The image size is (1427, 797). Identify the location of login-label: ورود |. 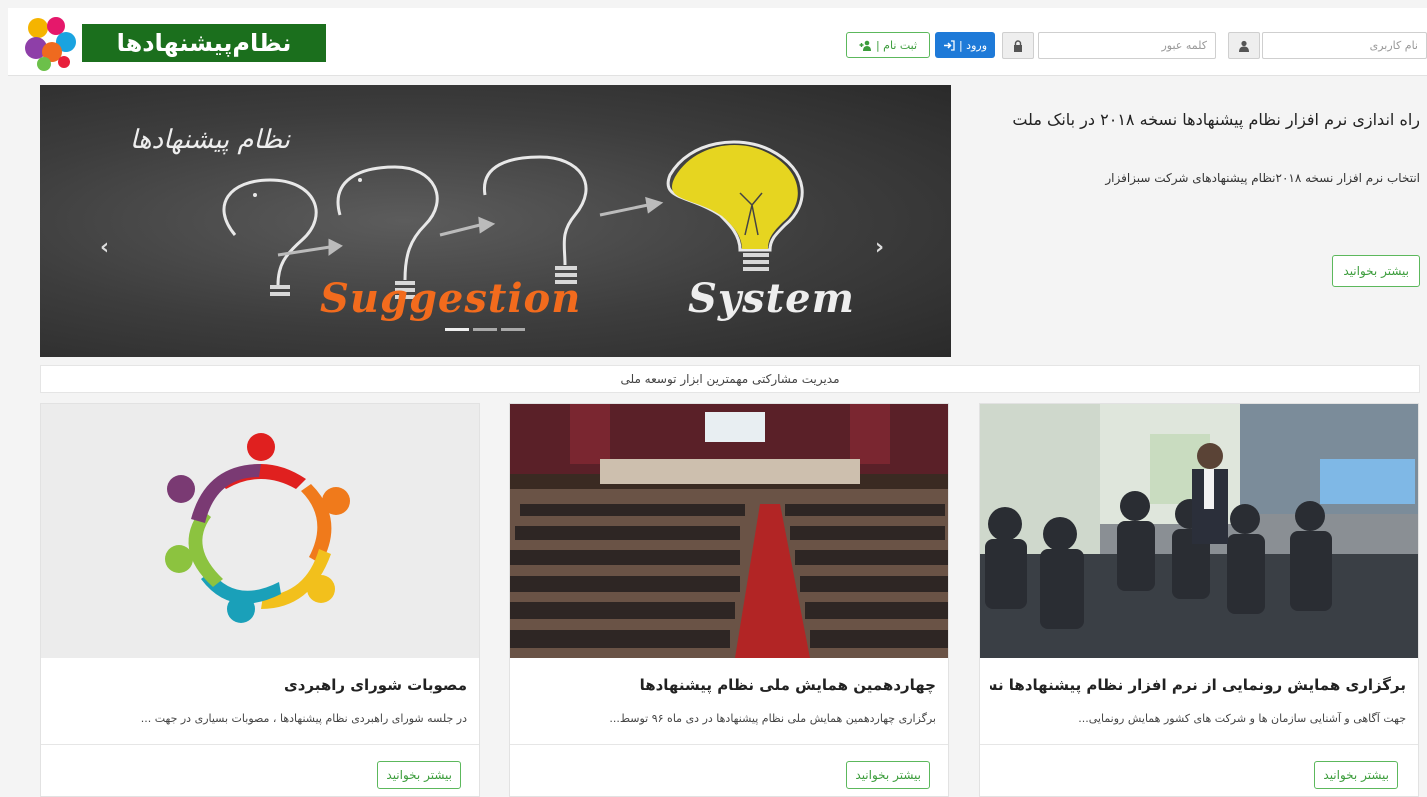
(973, 45).